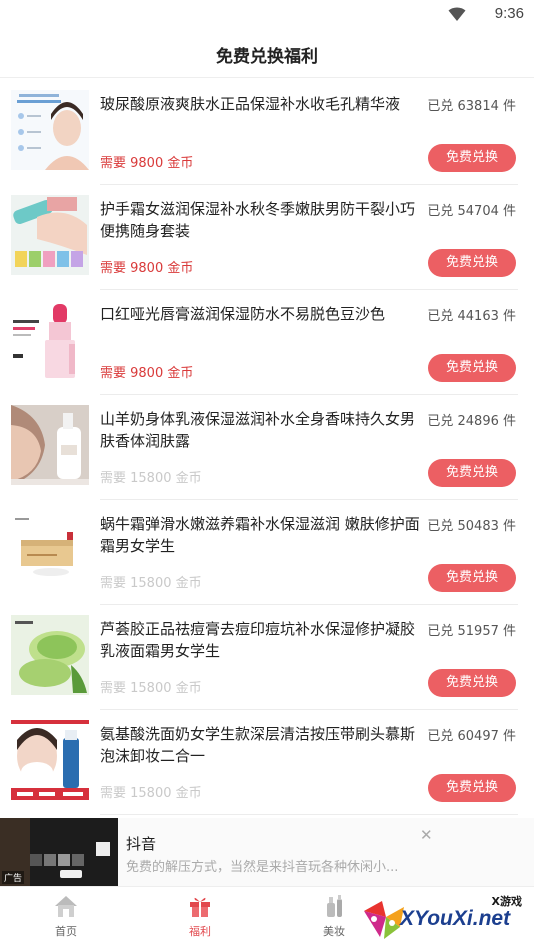 This screenshot has height=949, width=534. I want to click on title-bar: 免费兑换福利, so click(267, 54).